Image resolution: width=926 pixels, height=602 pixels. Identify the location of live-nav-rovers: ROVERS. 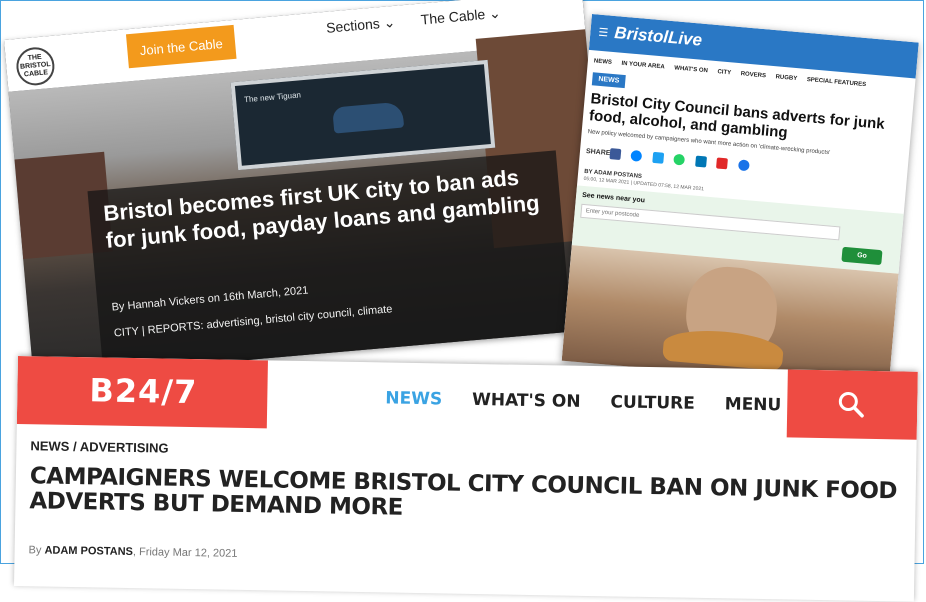
(753, 75).